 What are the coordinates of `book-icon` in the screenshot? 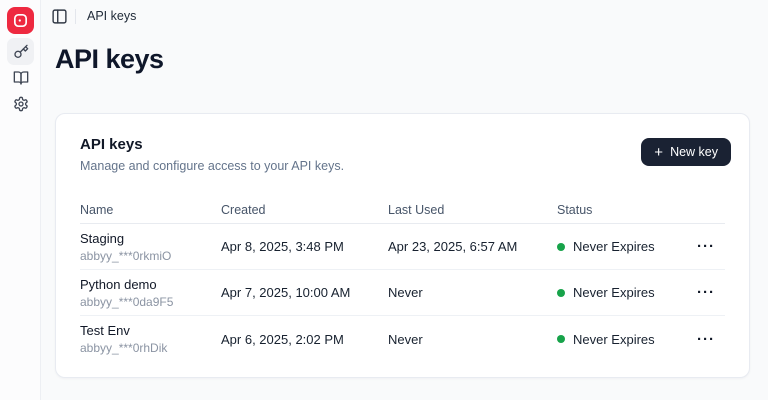 It's located at (20, 77).